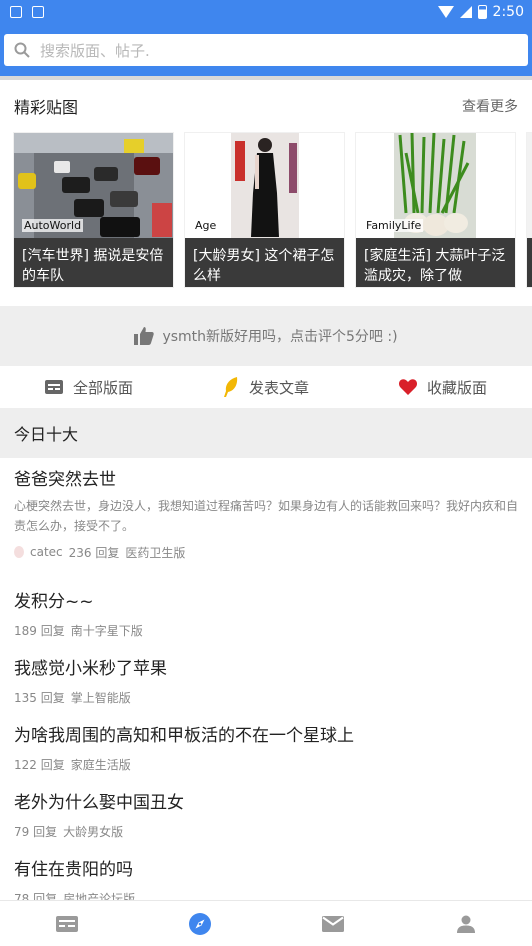 The height and width of the screenshot is (946, 532). Describe the element at coordinates (106, 630) in the screenshot. I see `post-board: 南十字星下版` at that location.